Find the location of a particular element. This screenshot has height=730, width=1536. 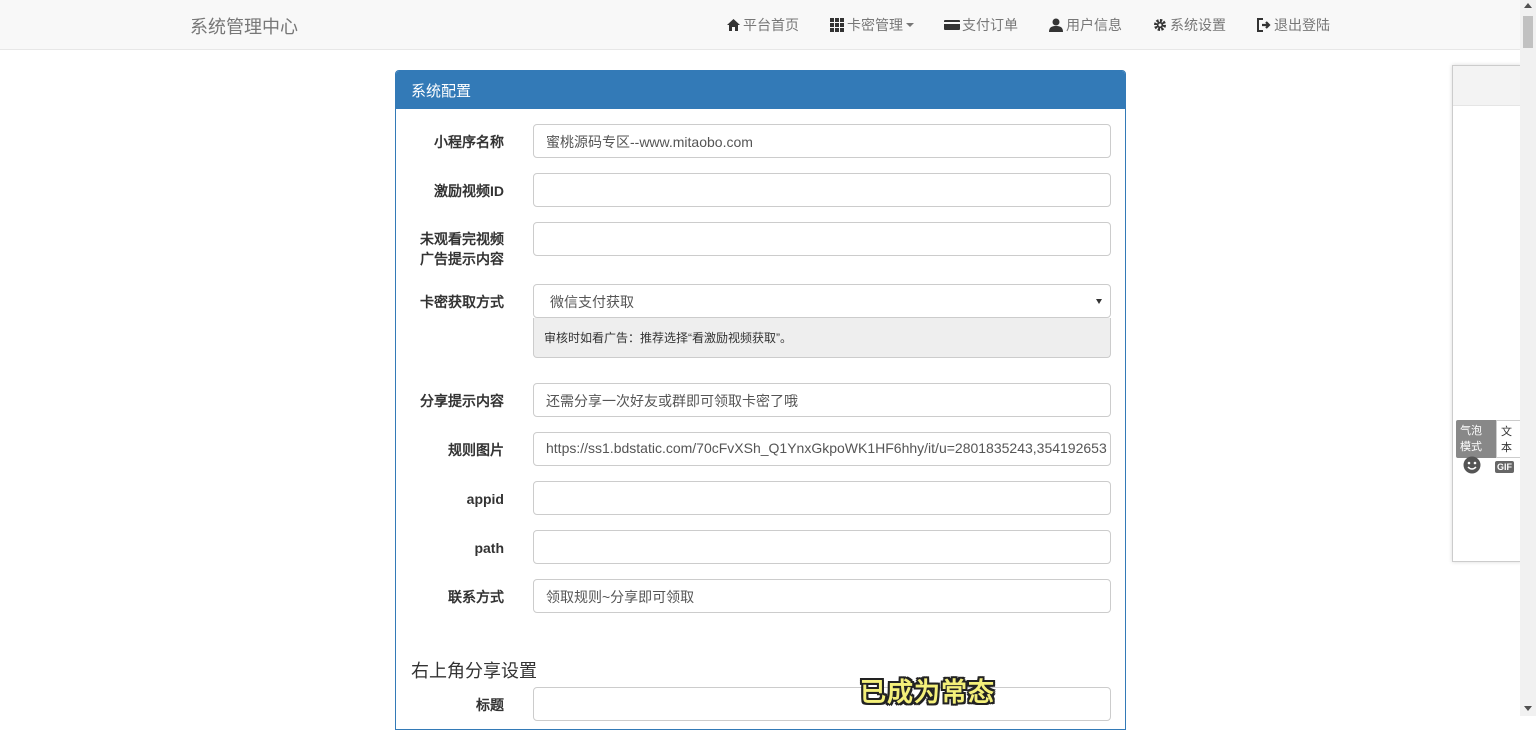

home-icon is located at coordinates (733, 25).